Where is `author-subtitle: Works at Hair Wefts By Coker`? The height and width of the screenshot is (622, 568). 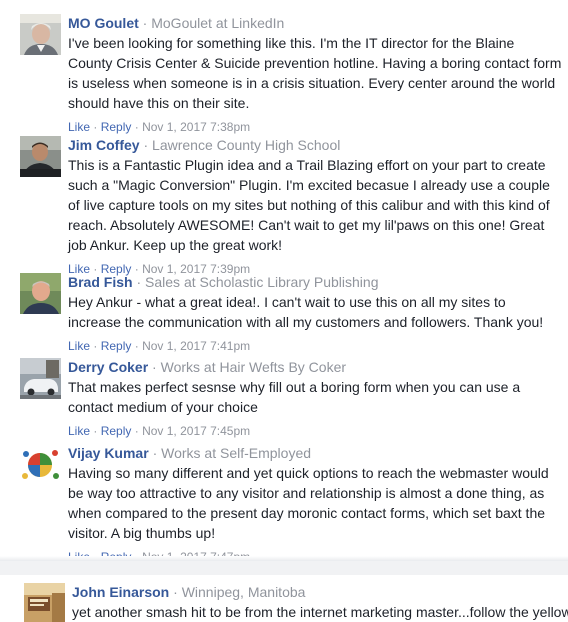
author-subtitle: Works at Hair Wefts By Coker is located at coordinates (253, 367).